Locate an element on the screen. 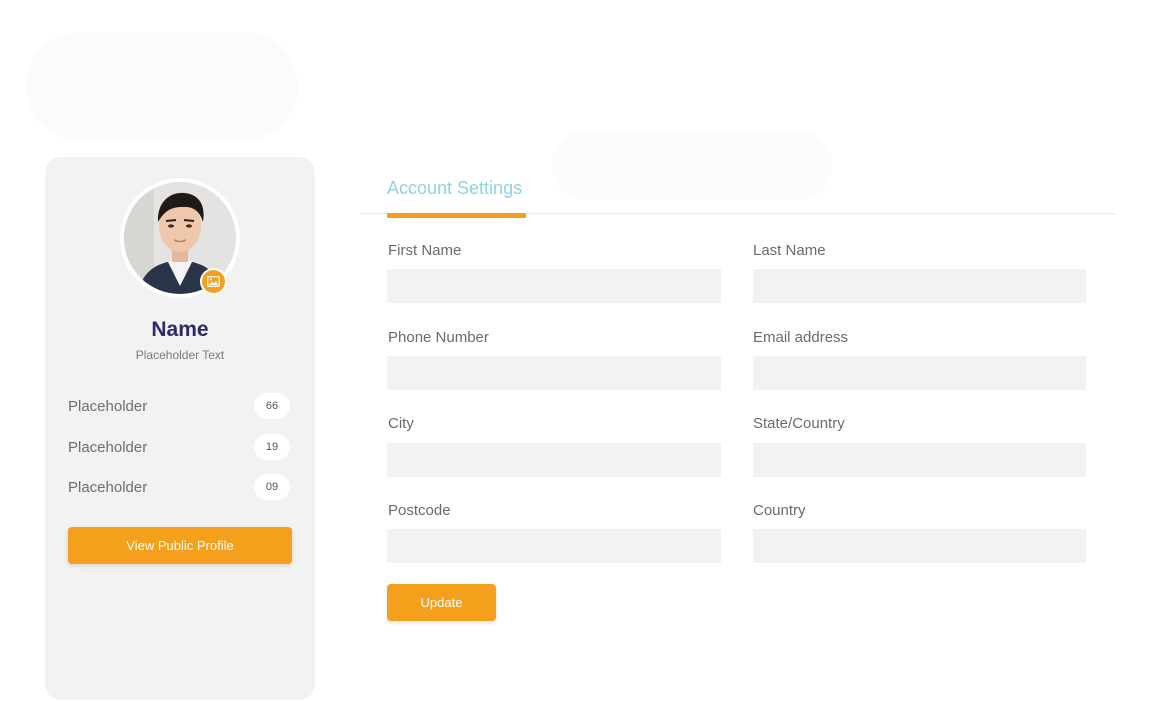 This screenshot has width=1152, height=720. first-name-label: First Name is located at coordinates (425, 250).